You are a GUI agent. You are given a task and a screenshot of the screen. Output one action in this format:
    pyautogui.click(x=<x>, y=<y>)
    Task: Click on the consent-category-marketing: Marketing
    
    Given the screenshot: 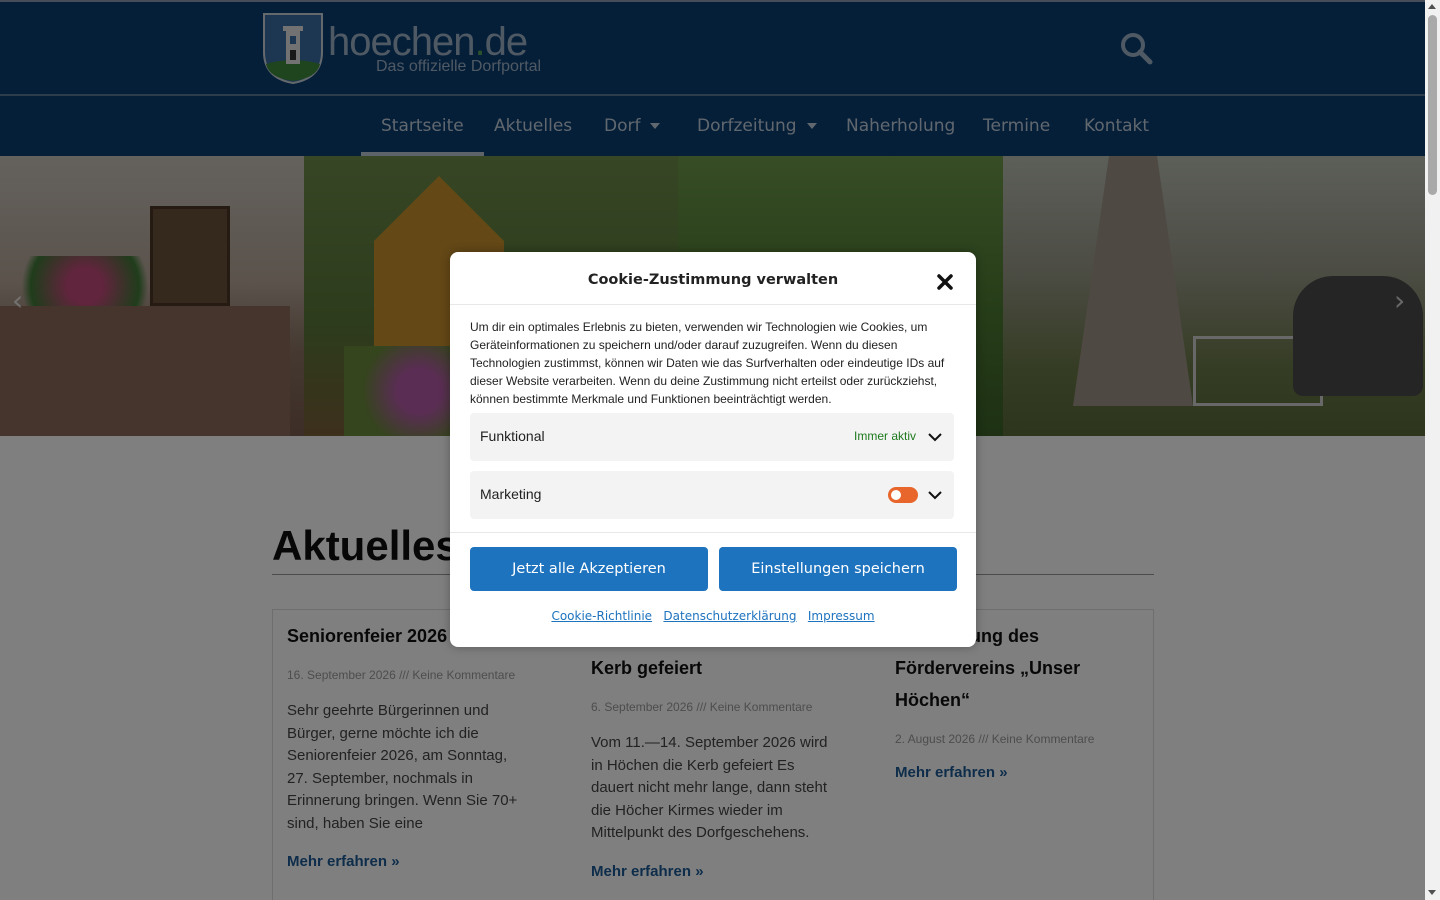 What is the action you would take?
    pyautogui.click(x=712, y=495)
    